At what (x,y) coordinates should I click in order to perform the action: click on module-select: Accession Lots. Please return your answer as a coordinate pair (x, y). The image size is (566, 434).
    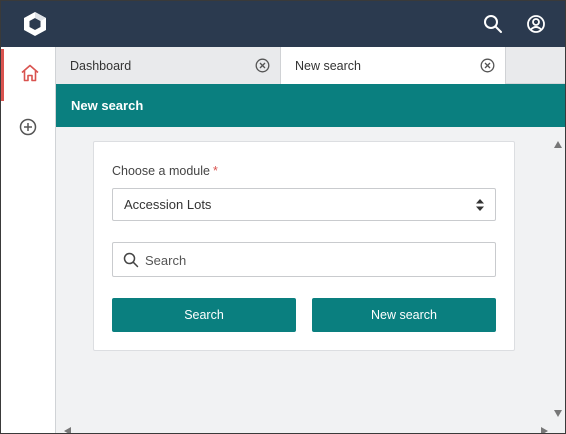
    Looking at the image, I should click on (304, 204).